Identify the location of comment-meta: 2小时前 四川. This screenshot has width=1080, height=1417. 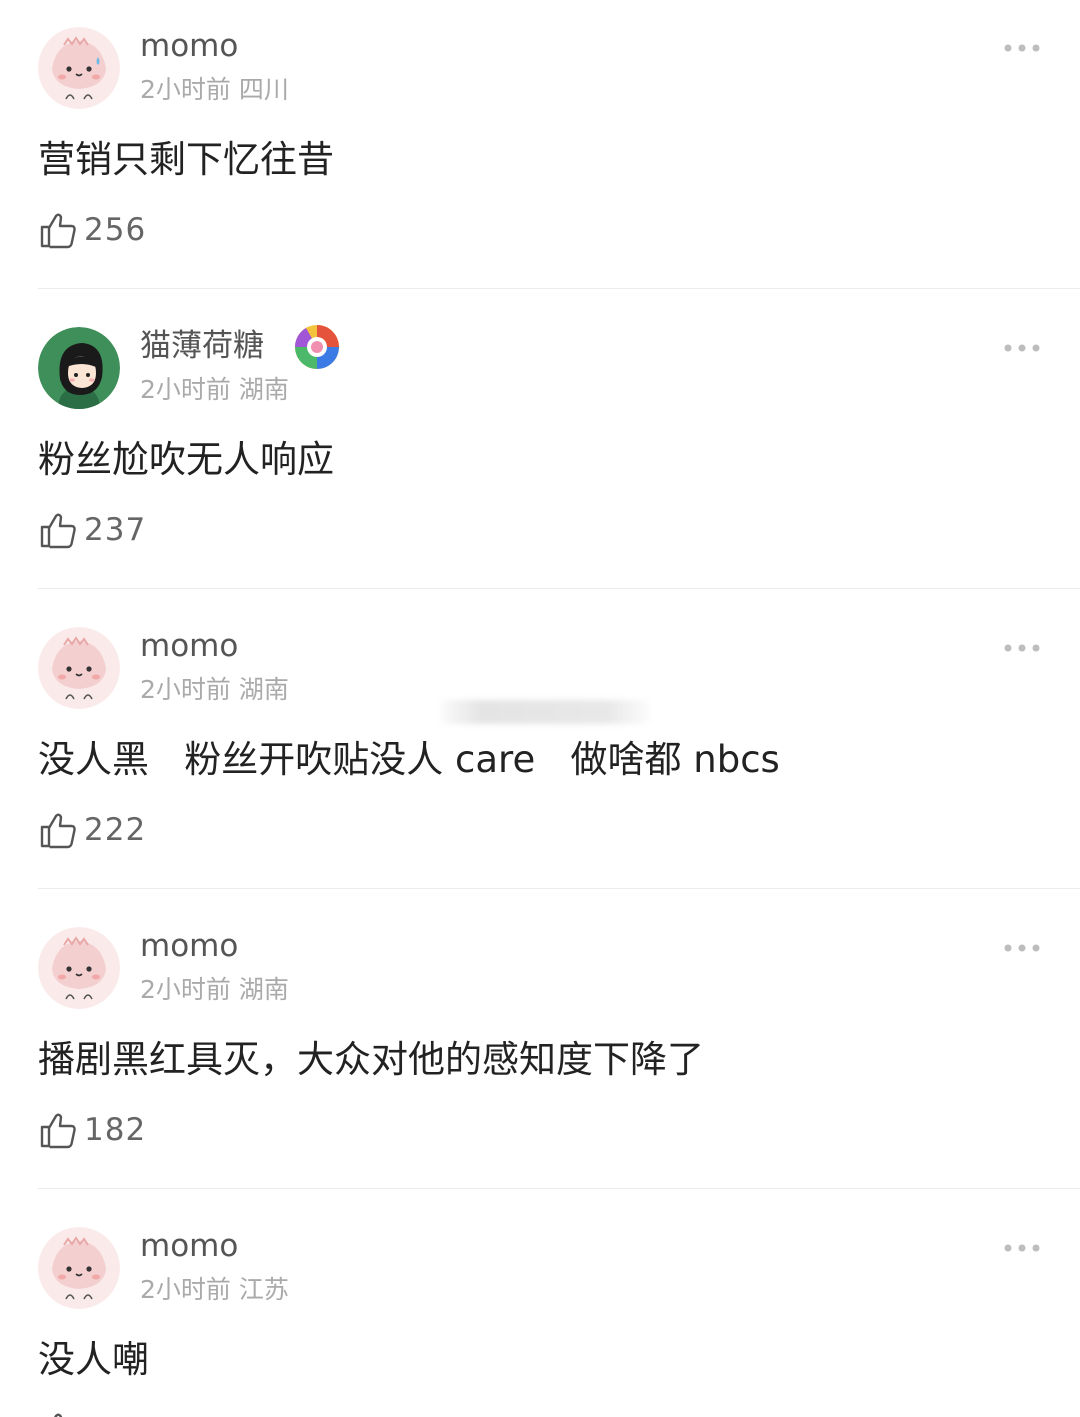
(214, 90).